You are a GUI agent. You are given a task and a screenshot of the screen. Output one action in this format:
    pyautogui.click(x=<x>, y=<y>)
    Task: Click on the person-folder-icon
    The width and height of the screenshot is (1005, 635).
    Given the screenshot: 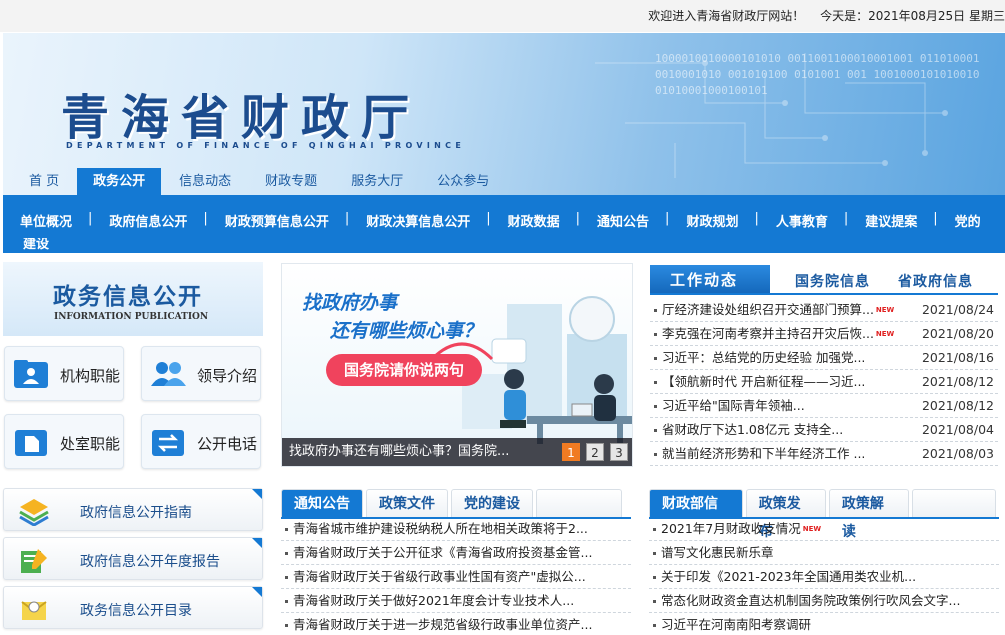 What is the action you would take?
    pyautogui.click(x=31, y=374)
    